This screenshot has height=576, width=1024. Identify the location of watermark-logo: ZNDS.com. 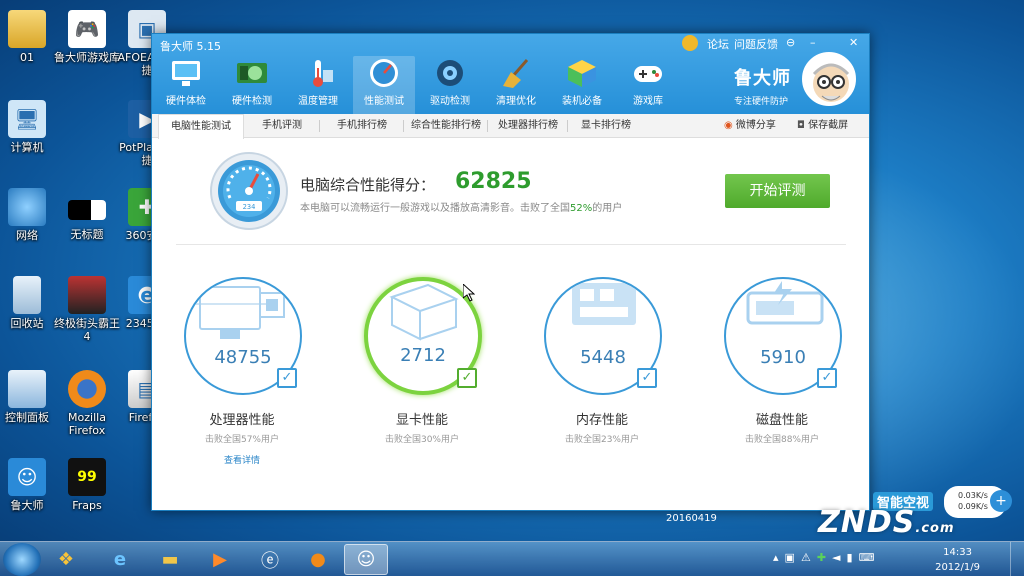
(886, 522).